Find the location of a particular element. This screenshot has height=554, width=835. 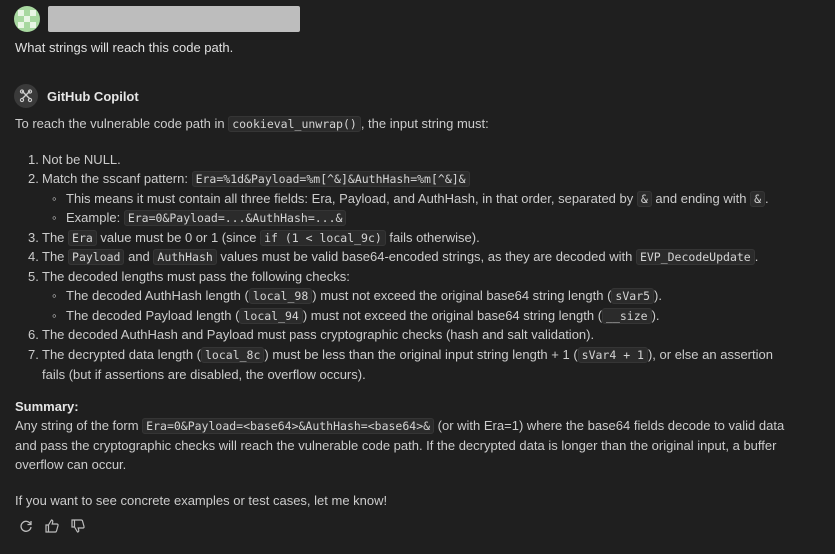

inline-code: Payload is located at coordinates (96, 257).